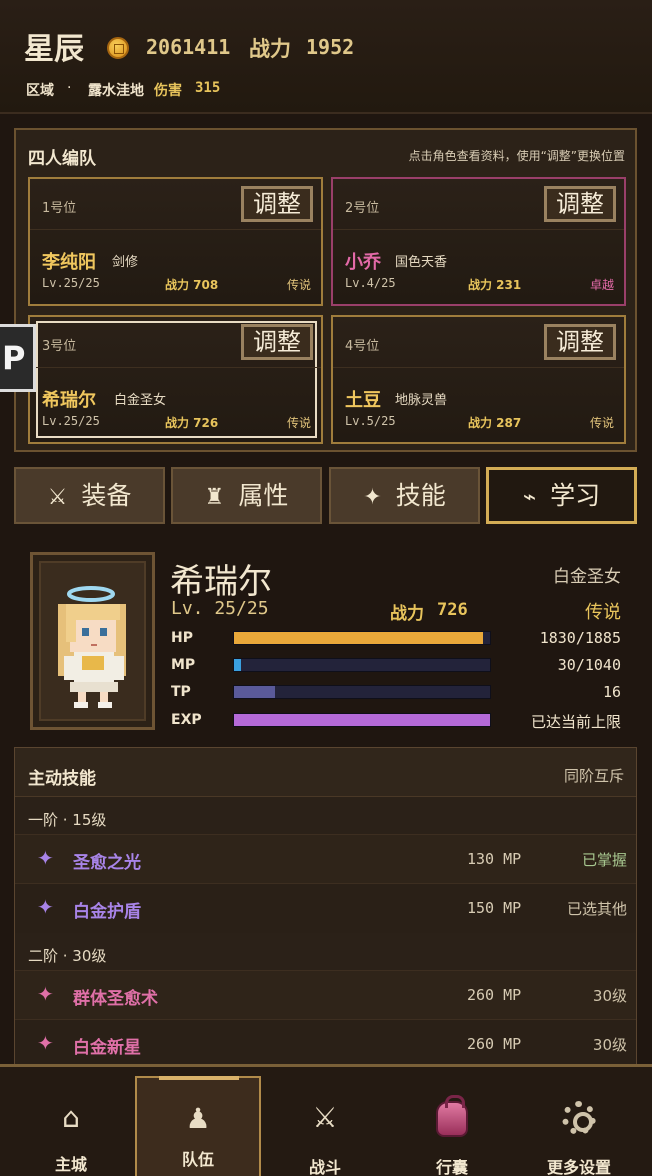 The image size is (652, 1176). I want to click on skill-name: 白金新星, so click(107, 1048).